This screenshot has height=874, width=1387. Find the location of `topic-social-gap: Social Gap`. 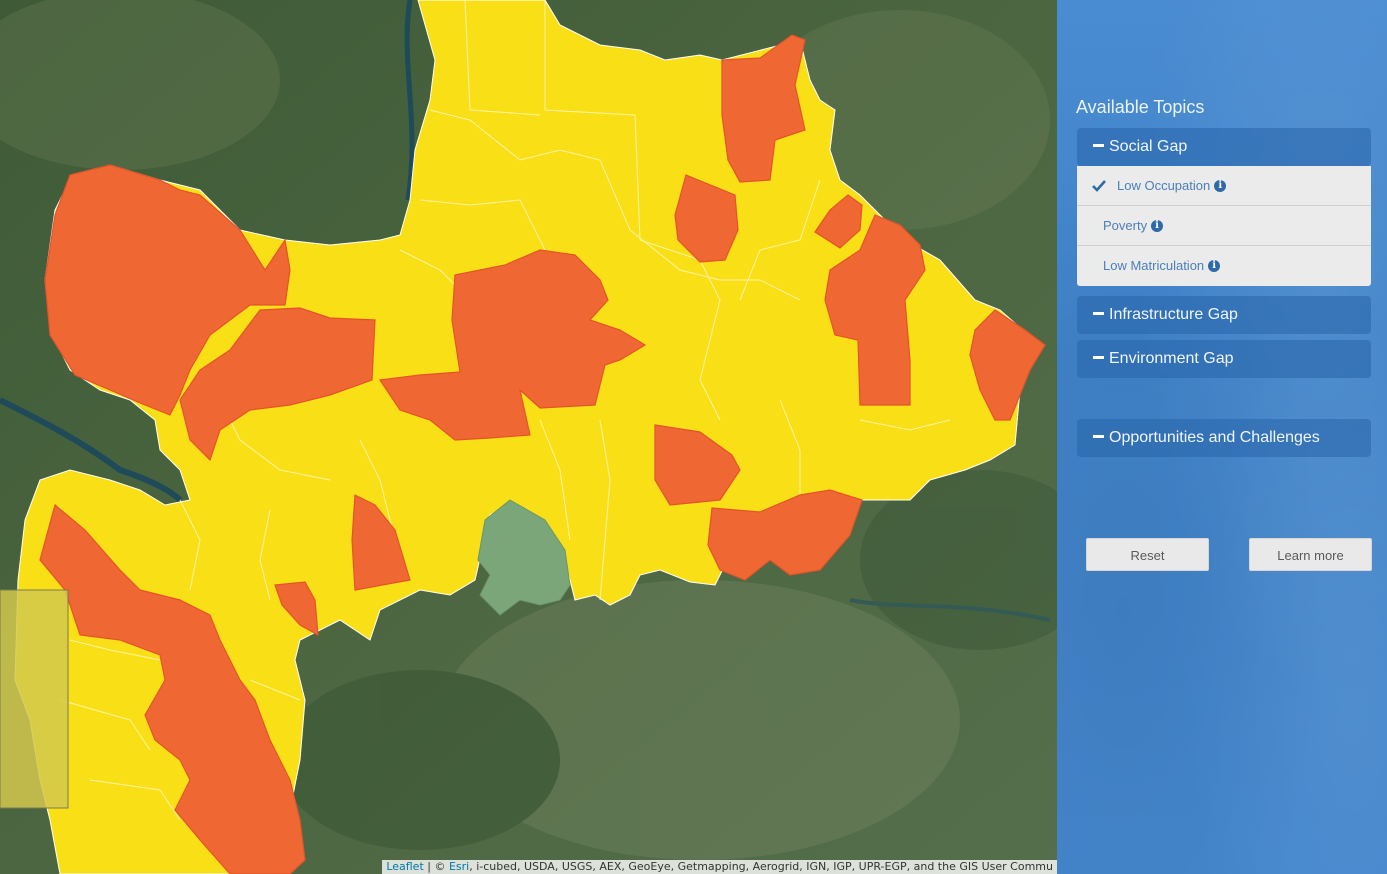

topic-social-gap: Social Gap is located at coordinates (1224, 147).